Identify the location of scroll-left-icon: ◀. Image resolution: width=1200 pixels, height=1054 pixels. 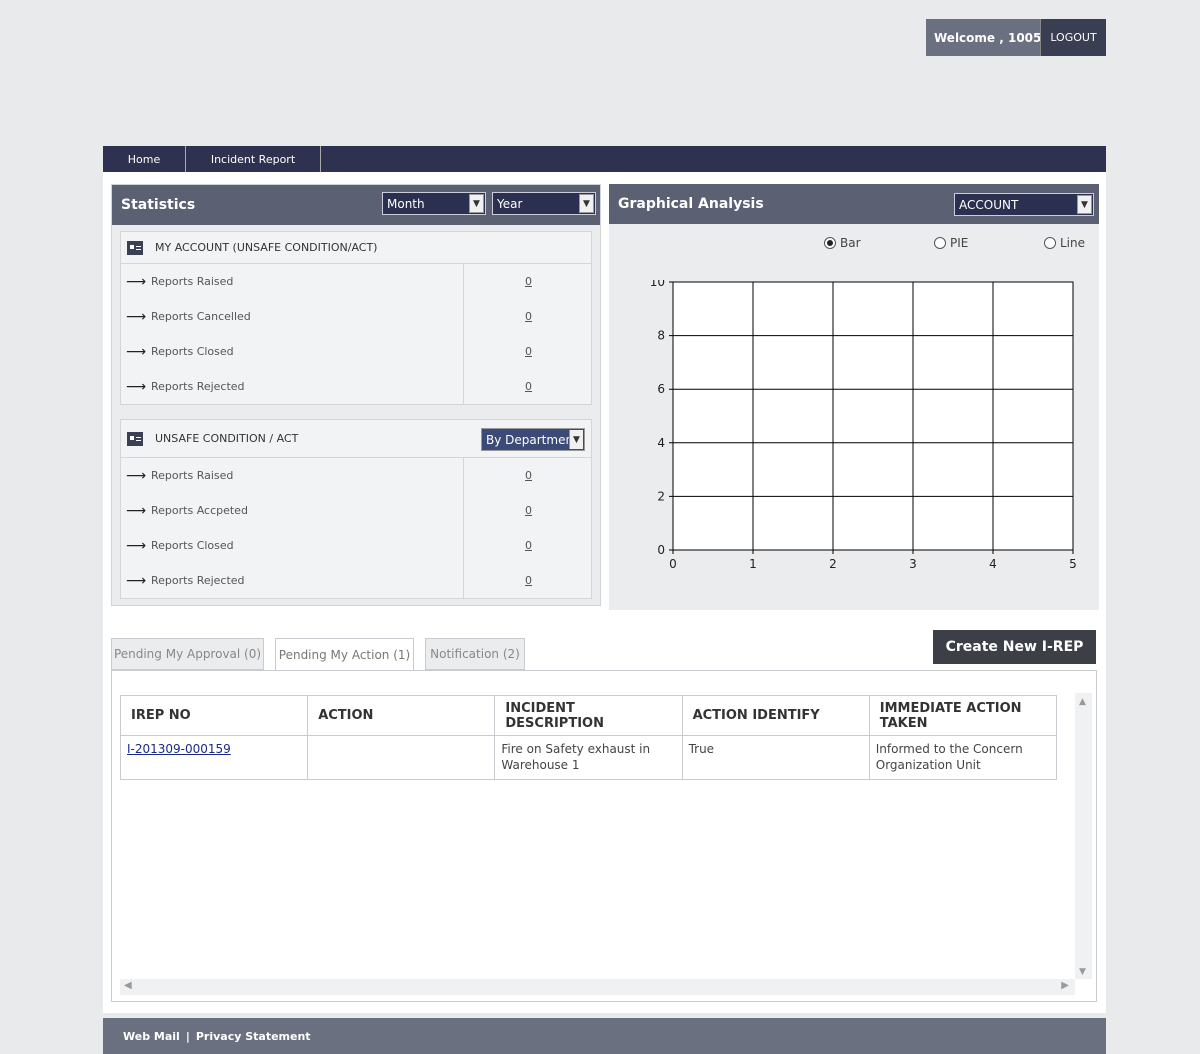
(128, 985).